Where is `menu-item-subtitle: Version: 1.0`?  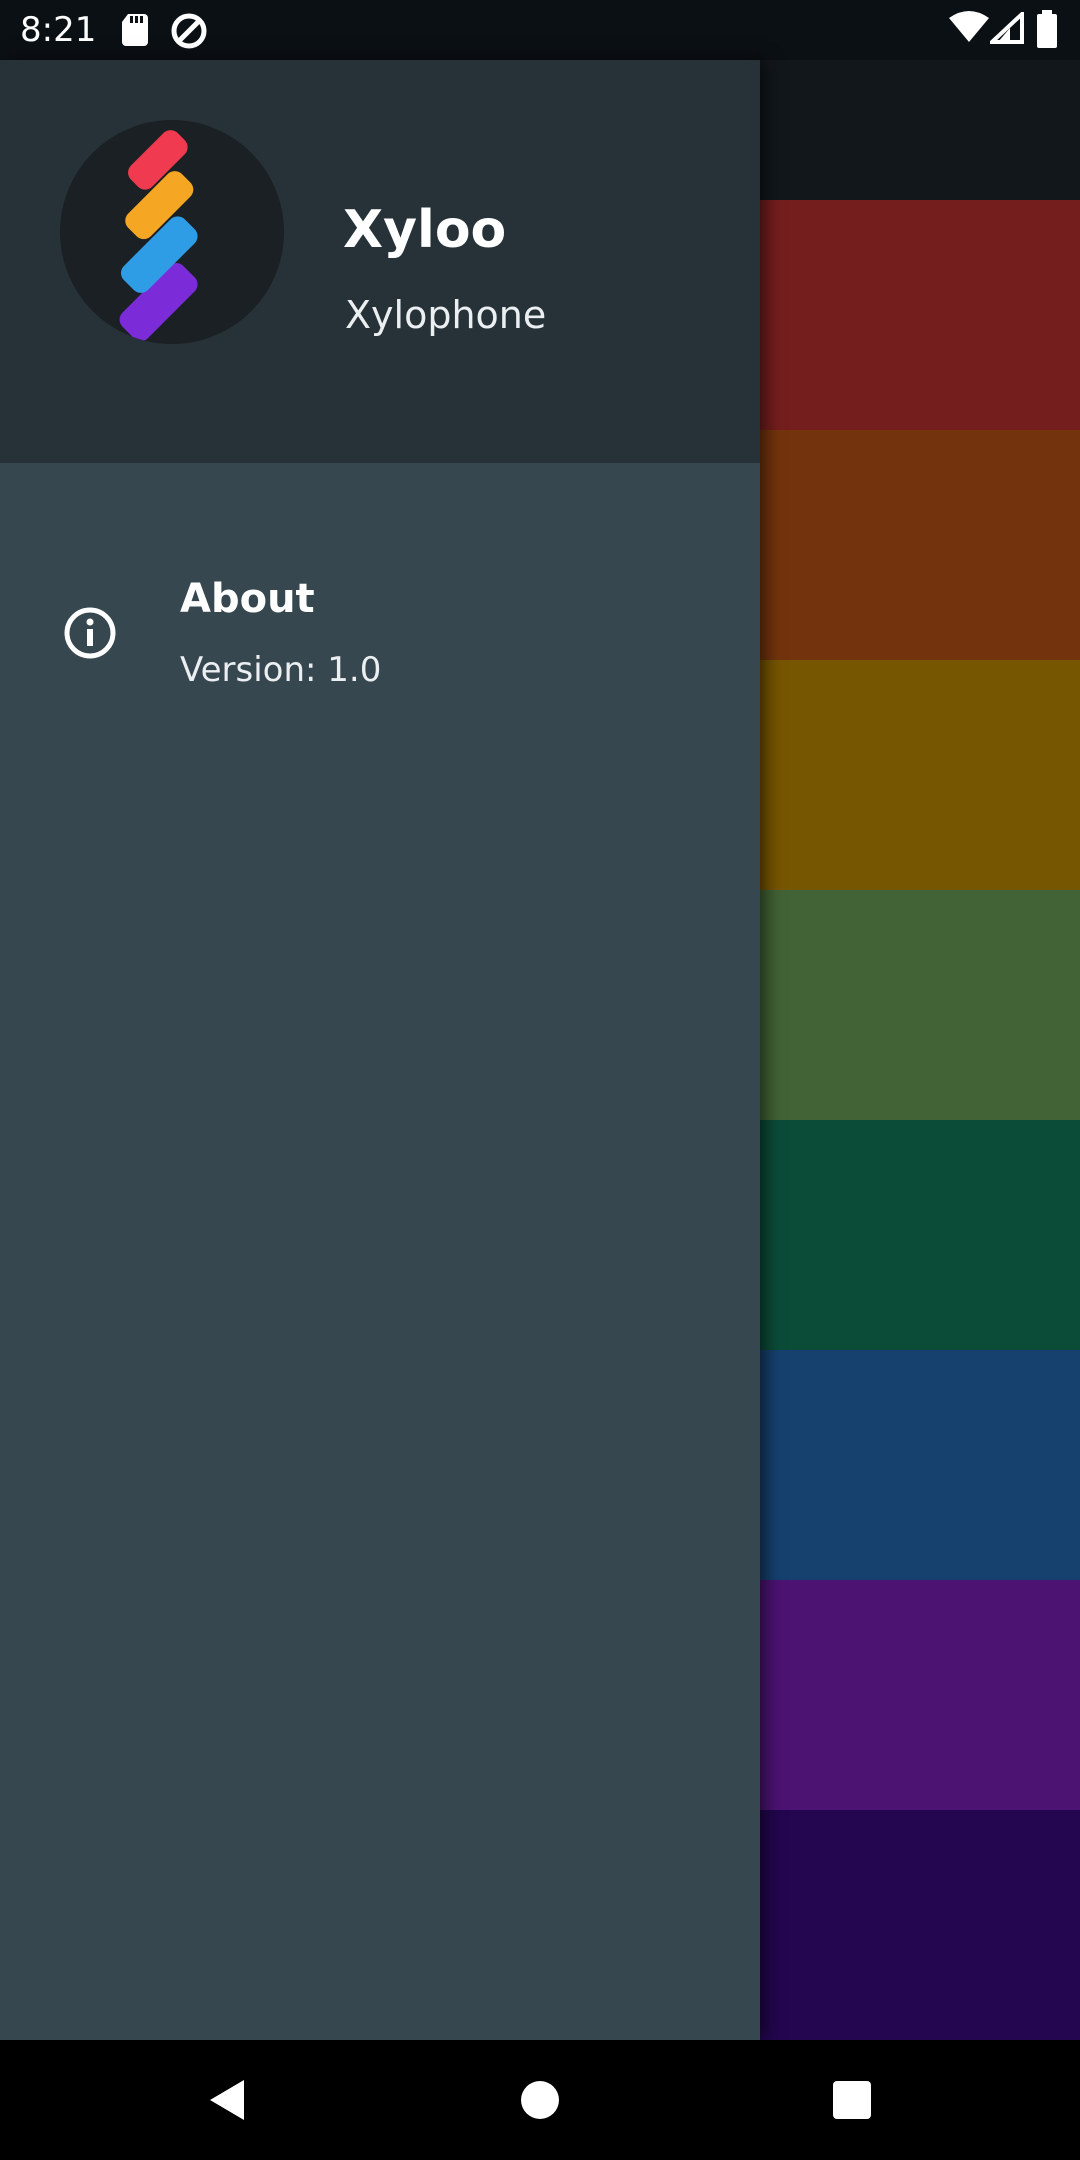 menu-item-subtitle: Version: 1.0 is located at coordinates (281, 670).